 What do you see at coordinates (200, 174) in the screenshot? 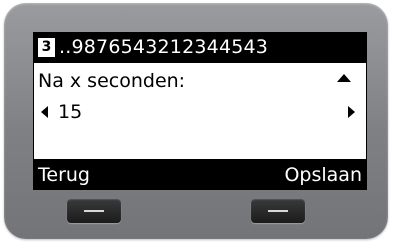
I see `softkey-bar: Terug Opslaan` at bounding box center [200, 174].